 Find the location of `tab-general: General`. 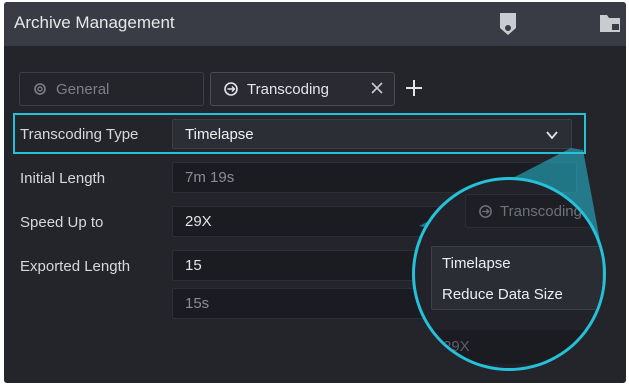

tab-general: General is located at coordinates (111, 89).